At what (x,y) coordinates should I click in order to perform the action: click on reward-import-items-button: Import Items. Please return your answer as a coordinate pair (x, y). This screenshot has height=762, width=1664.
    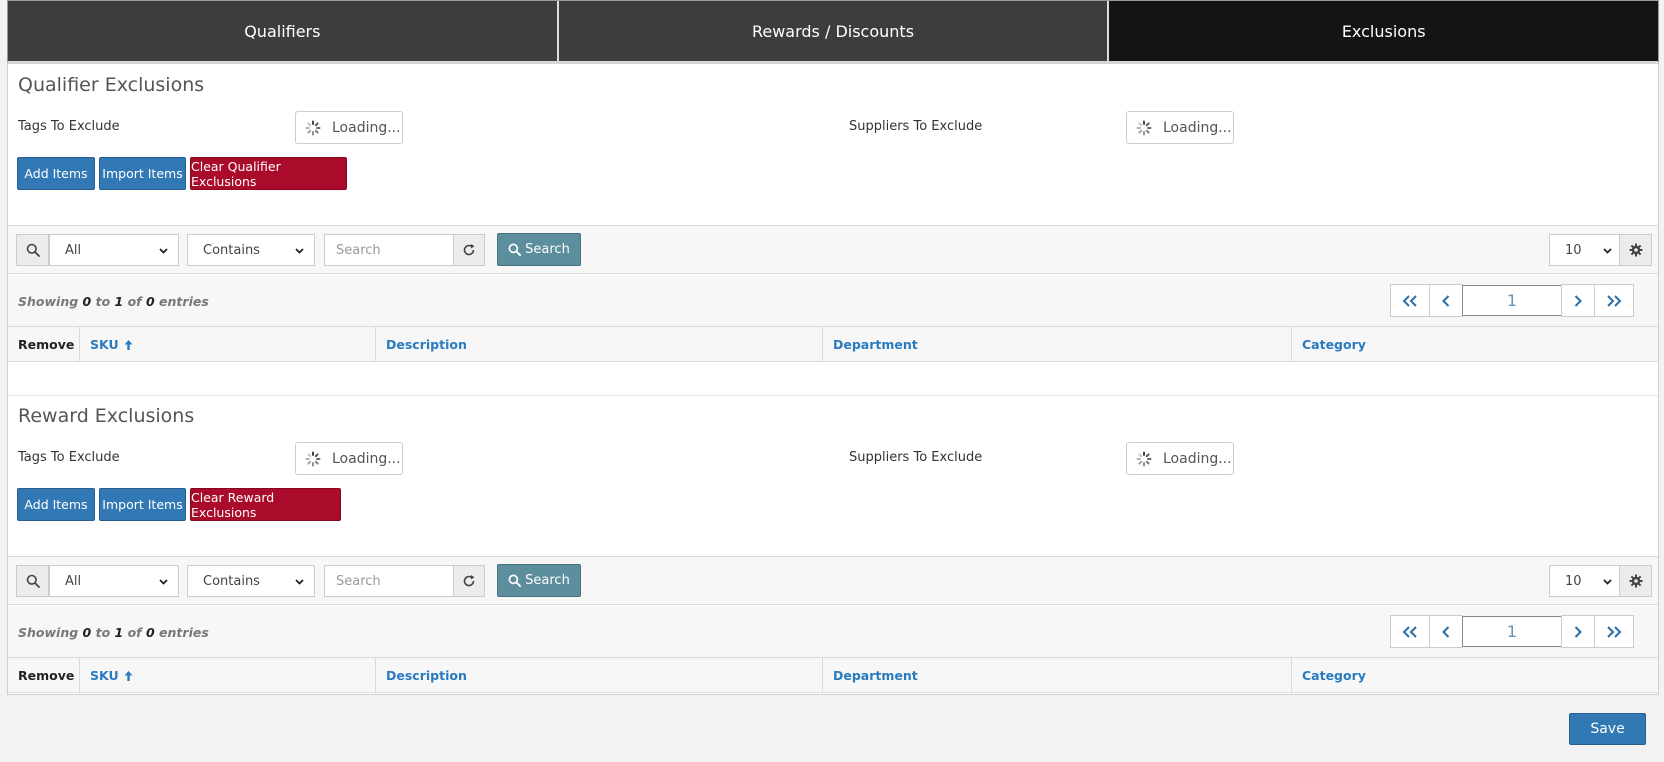
    Looking at the image, I should click on (142, 504).